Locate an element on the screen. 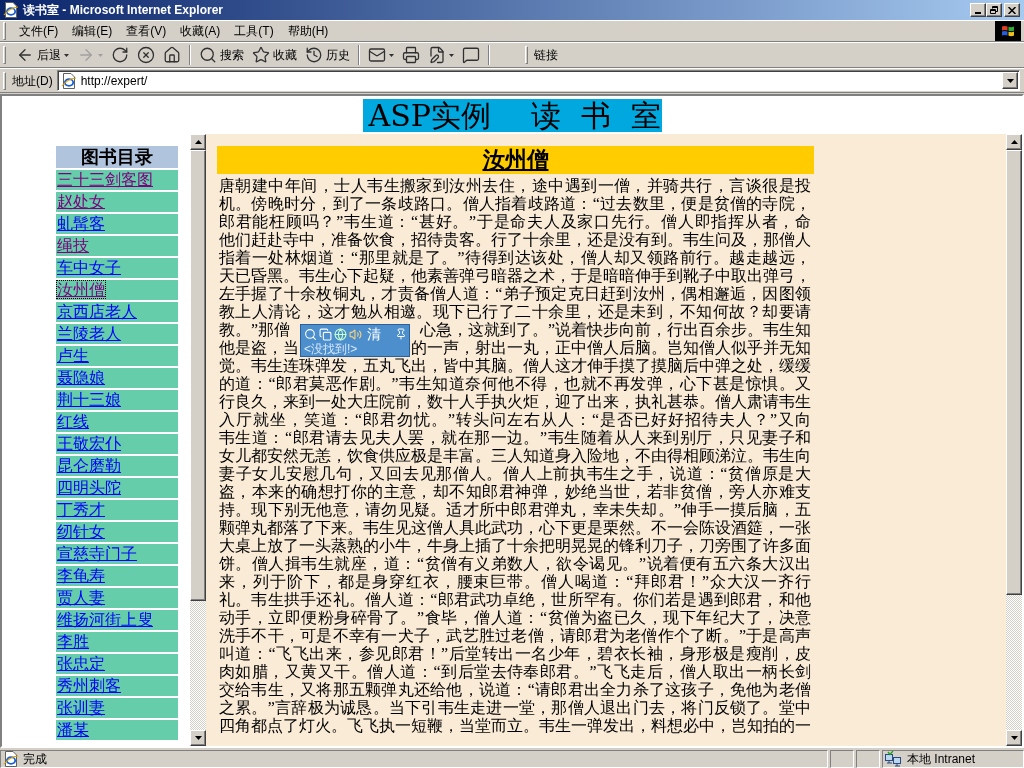  refresh-icon is located at coordinates (120, 55).